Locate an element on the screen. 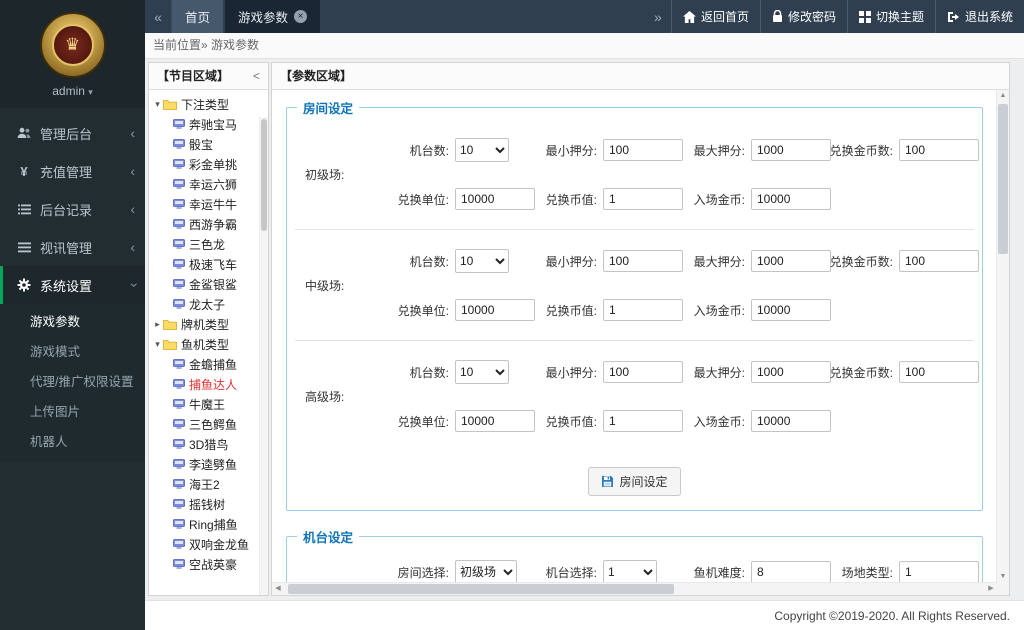  collapse-panel-icon: < is located at coordinates (256, 76).